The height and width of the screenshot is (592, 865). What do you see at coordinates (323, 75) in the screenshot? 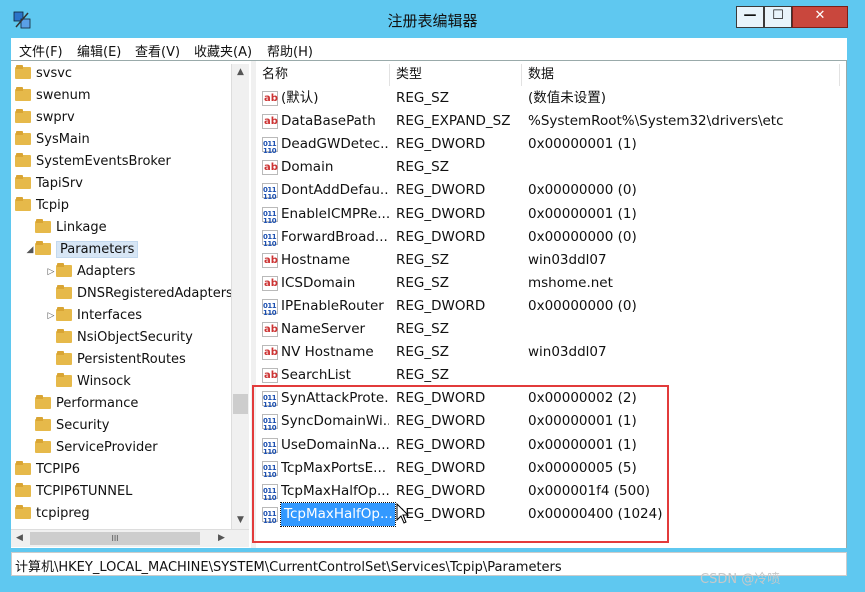
I see `column-header-name: 名称` at bounding box center [323, 75].